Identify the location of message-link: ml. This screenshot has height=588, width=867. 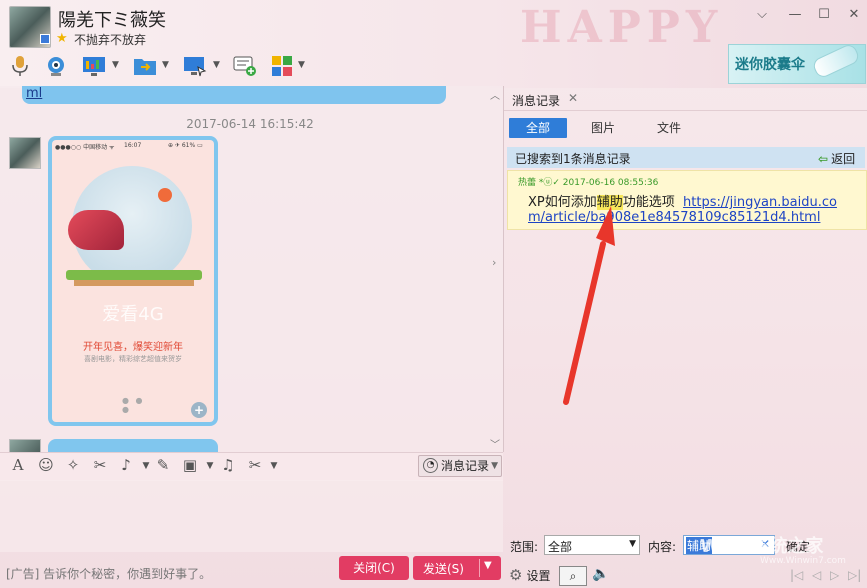
(34, 93).